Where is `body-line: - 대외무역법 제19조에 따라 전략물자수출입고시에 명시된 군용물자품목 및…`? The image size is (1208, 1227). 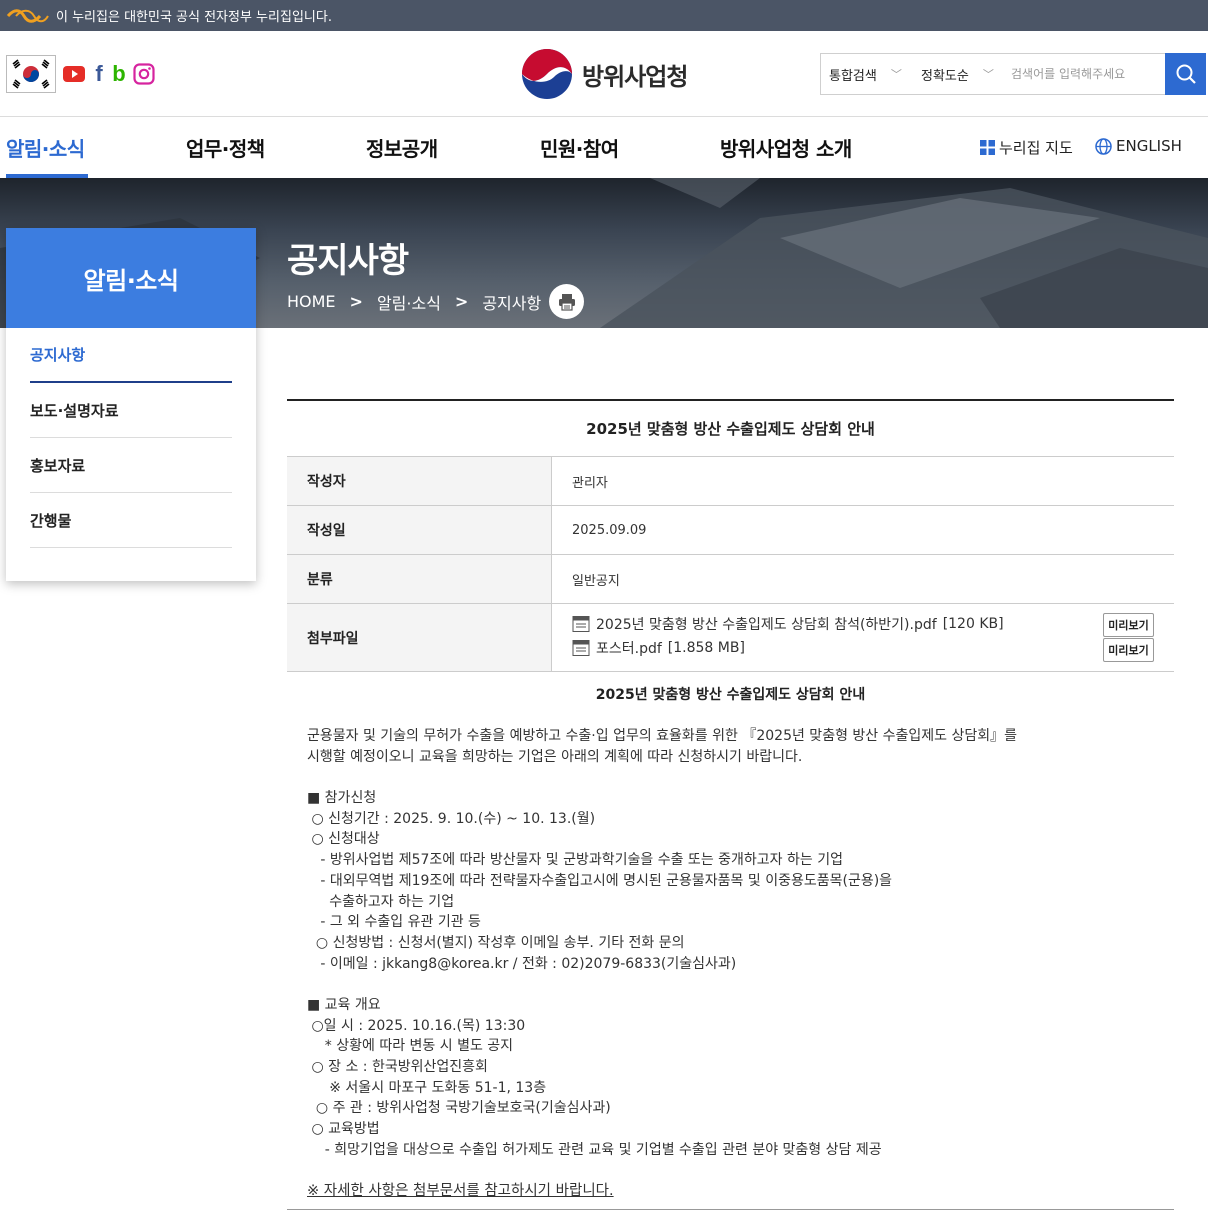
body-line: - 대외무역법 제19조에 따라 전략물자수출입고시에 명시된 군용물자품목 및… is located at coordinates (600, 880).